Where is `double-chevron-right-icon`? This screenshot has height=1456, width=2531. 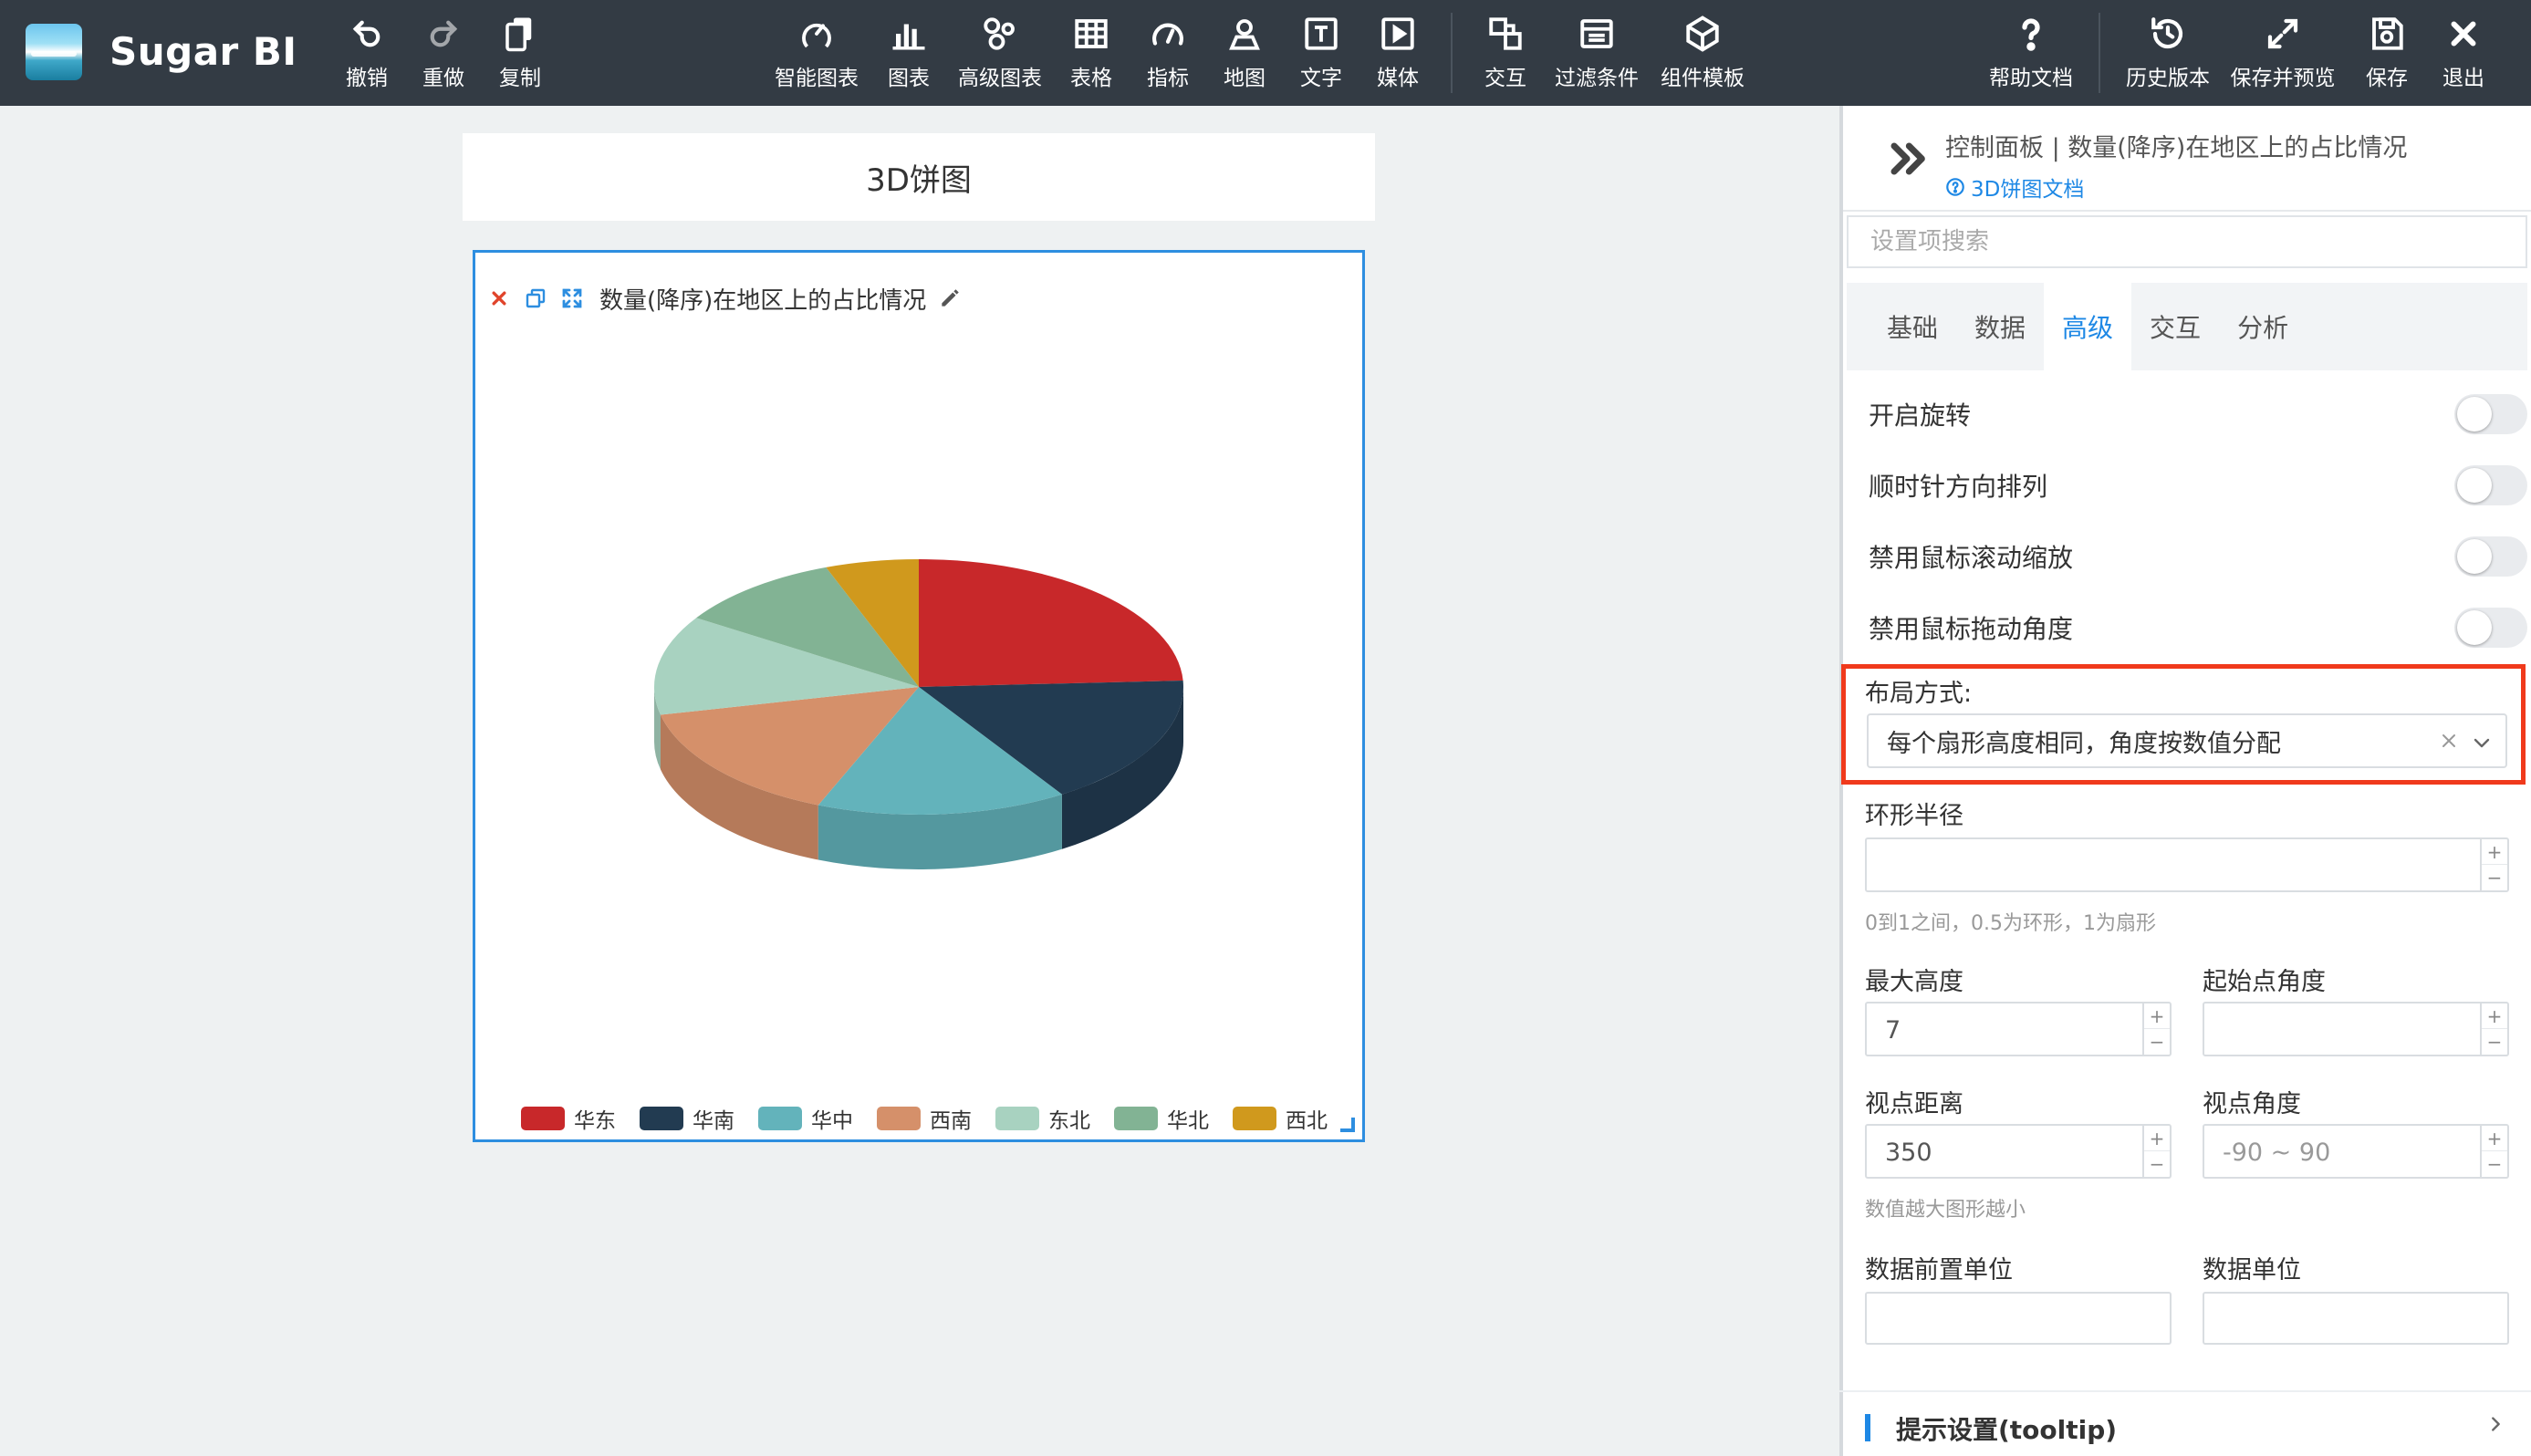
double-chevron-right-icon is located at coordinates (1908, 159).